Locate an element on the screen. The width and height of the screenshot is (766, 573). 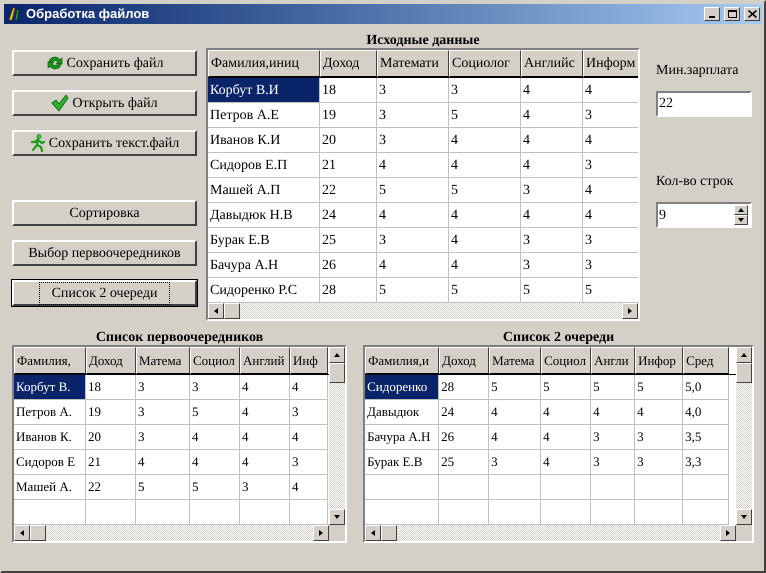
action-button: Список 2 очереди is located at coordinates (104, 293).